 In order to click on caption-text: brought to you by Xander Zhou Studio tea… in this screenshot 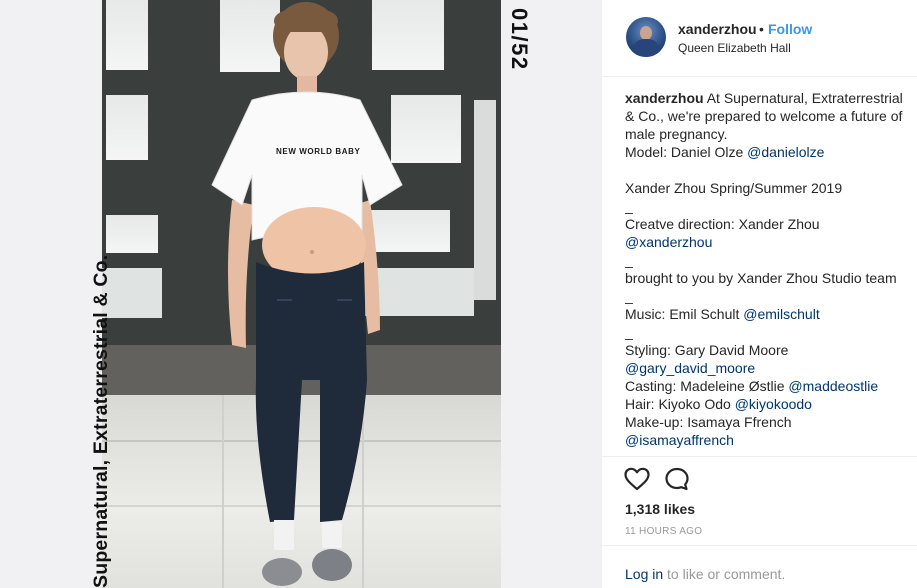, I will do `click(761, 278)`.